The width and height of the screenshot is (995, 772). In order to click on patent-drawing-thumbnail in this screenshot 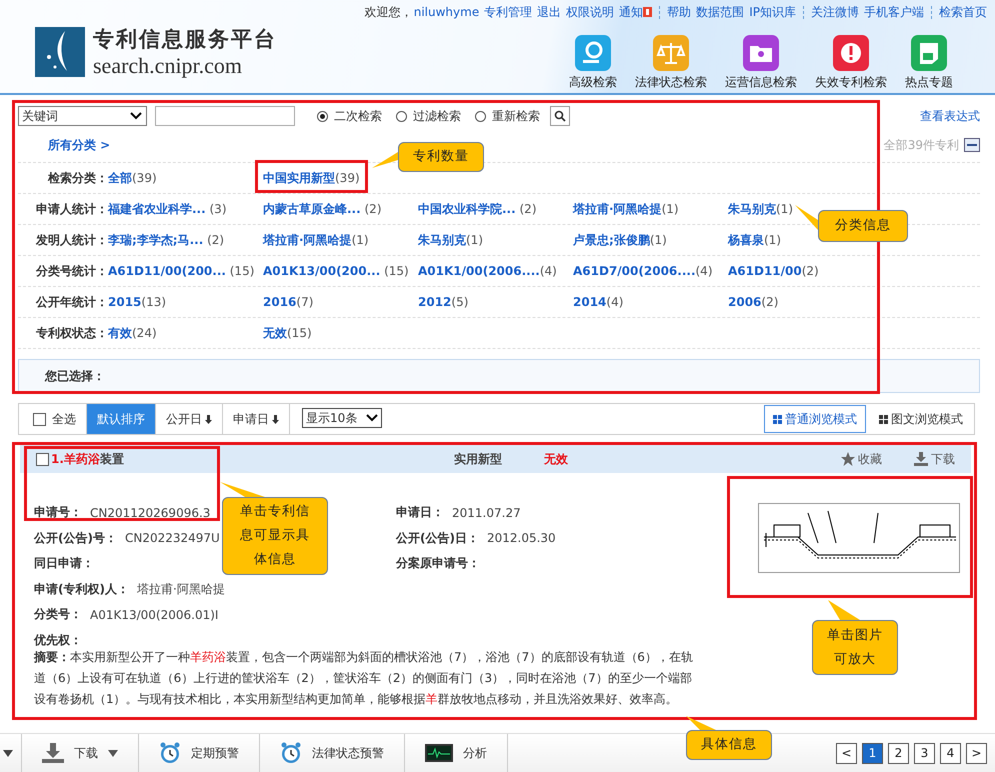, I will do `click(859, 538)`.